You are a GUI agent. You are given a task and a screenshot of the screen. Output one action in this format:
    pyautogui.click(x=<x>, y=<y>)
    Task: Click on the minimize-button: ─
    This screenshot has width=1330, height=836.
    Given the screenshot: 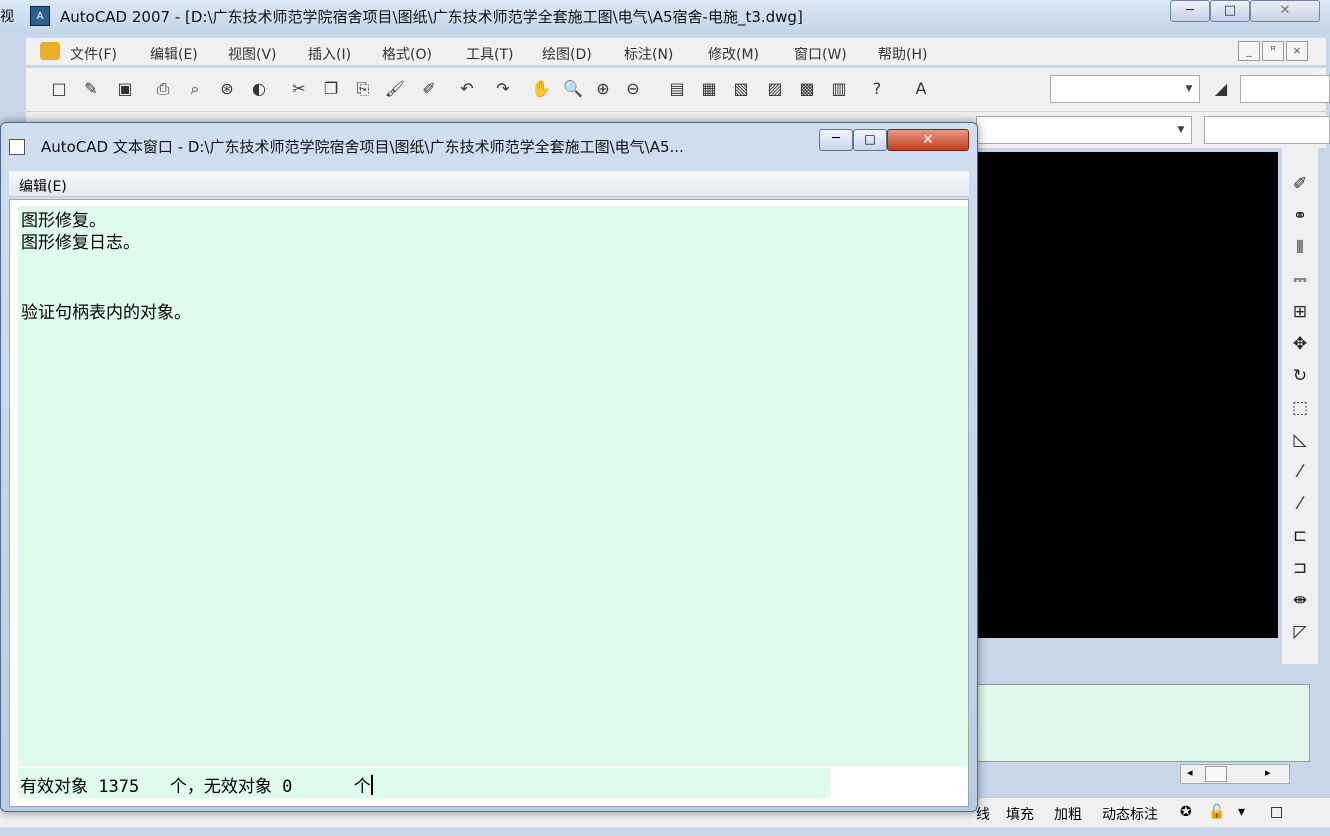 What is the action you would take?
    pyautogui.click(x=1190, y=11)
    